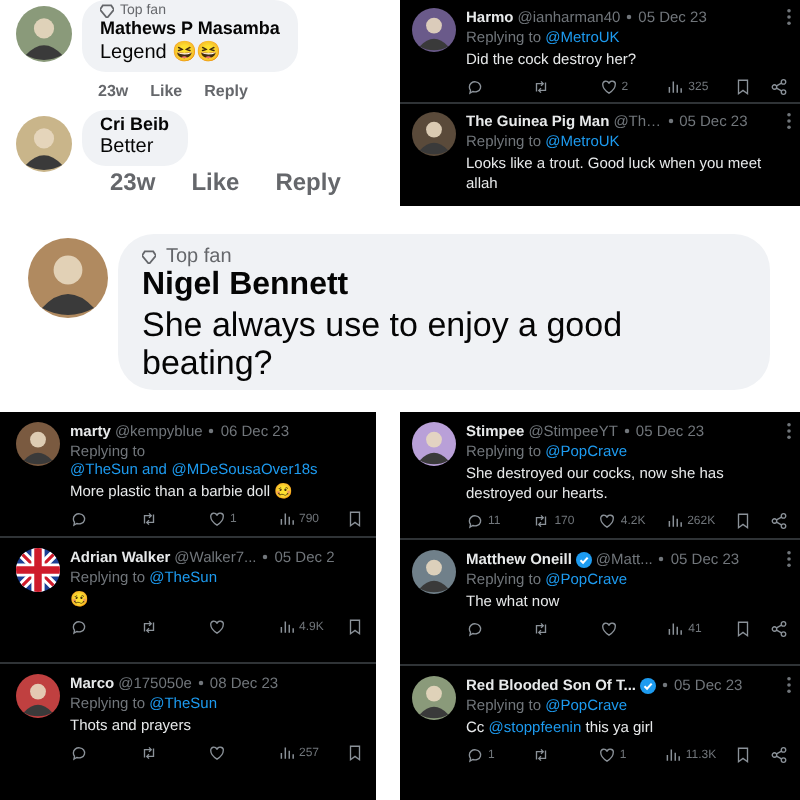  Describe the element at coordinates (38, 570) in the screenshot. I see `flag-icon` at that location.